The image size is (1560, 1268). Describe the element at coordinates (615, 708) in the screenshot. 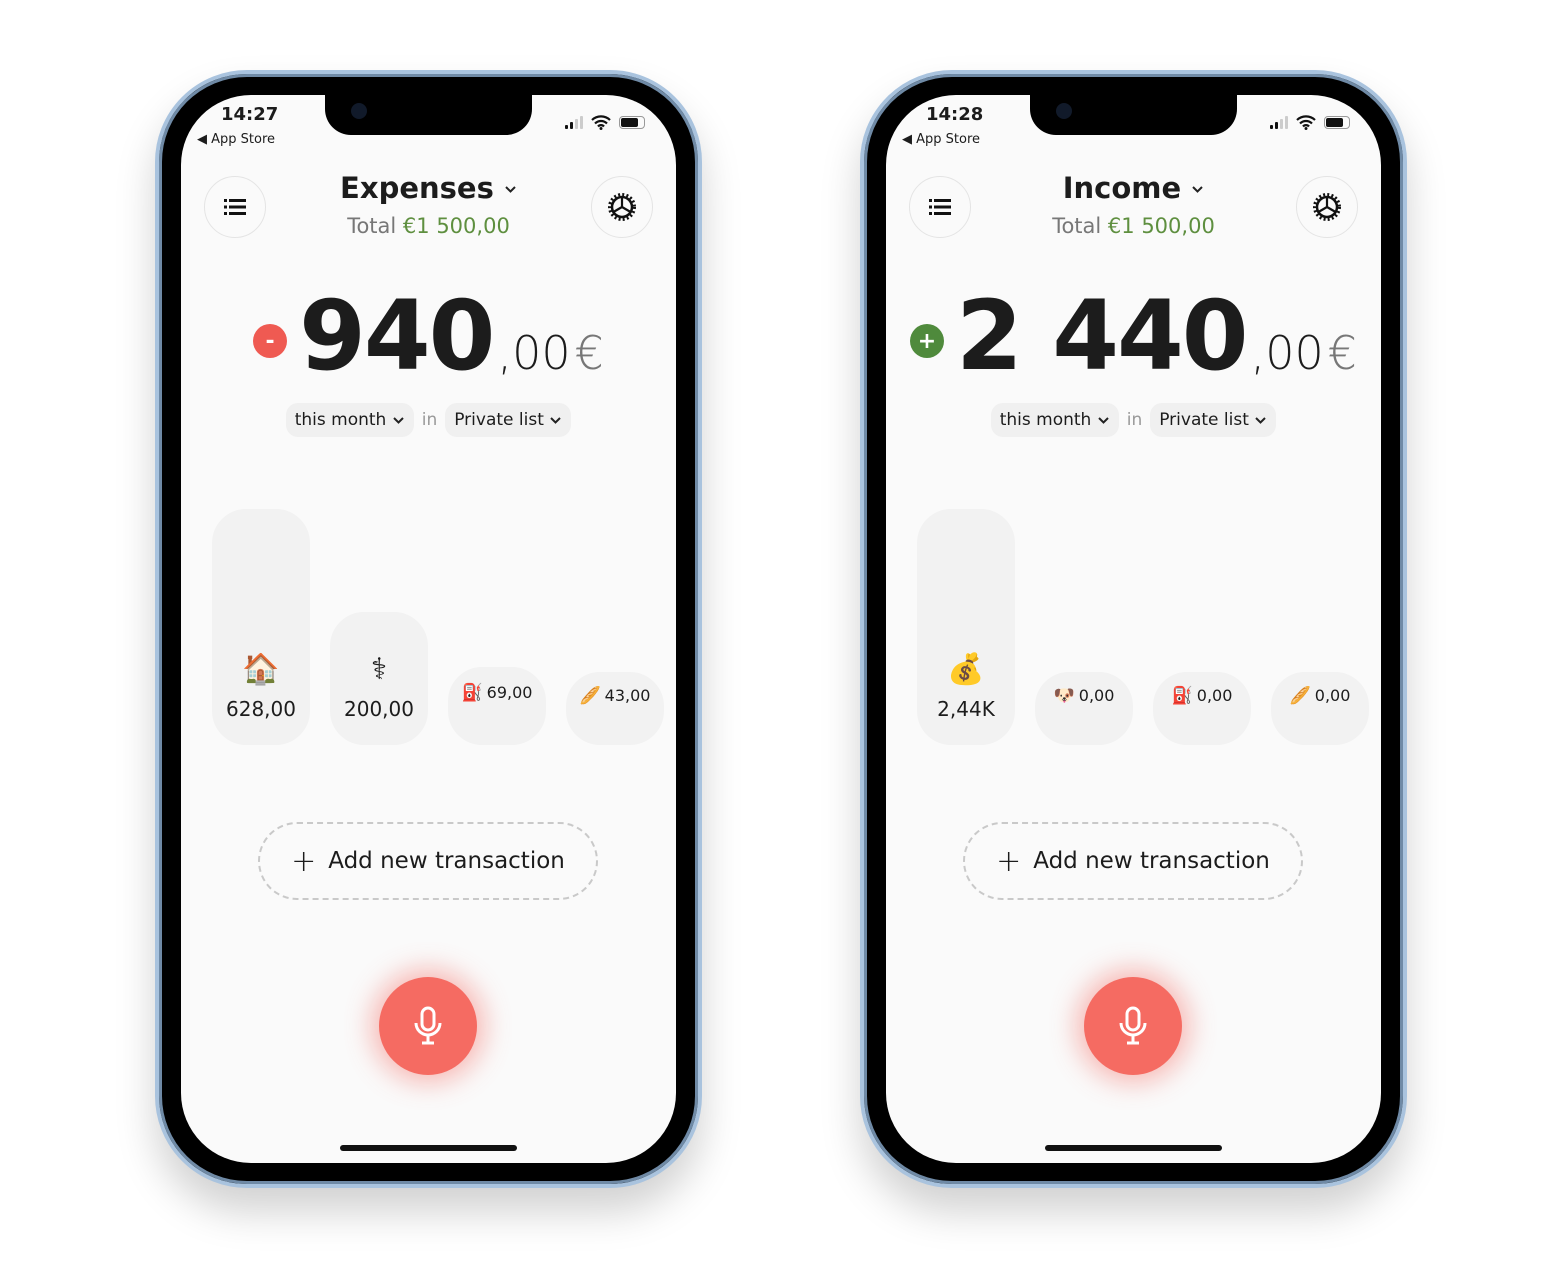

I see `category-bar: 🥖 43,00` at that location.